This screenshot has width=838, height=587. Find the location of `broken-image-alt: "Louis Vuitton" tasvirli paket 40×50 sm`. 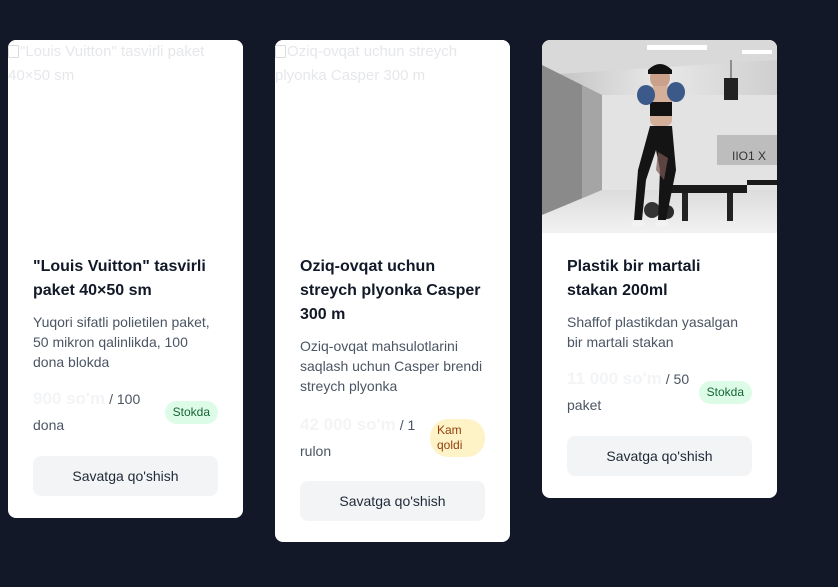

broken-image-alt: "Louis Vuitton" tasvirli paket 40×50 sm is located at coordinates (125, 64).